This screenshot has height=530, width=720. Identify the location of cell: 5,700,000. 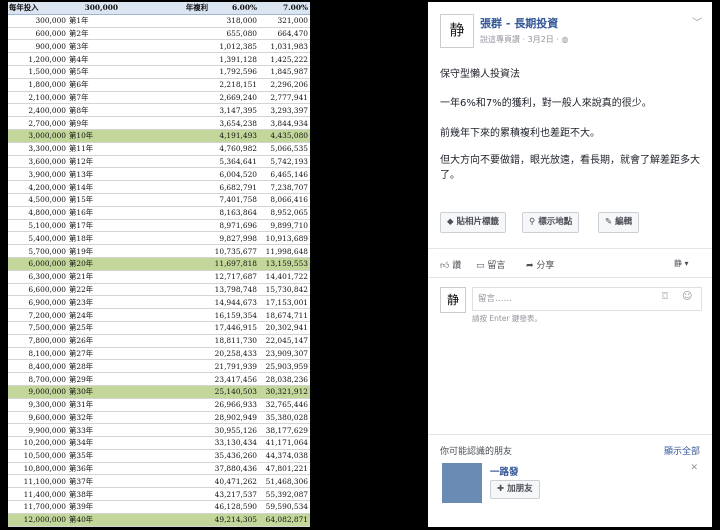
(38, 251).